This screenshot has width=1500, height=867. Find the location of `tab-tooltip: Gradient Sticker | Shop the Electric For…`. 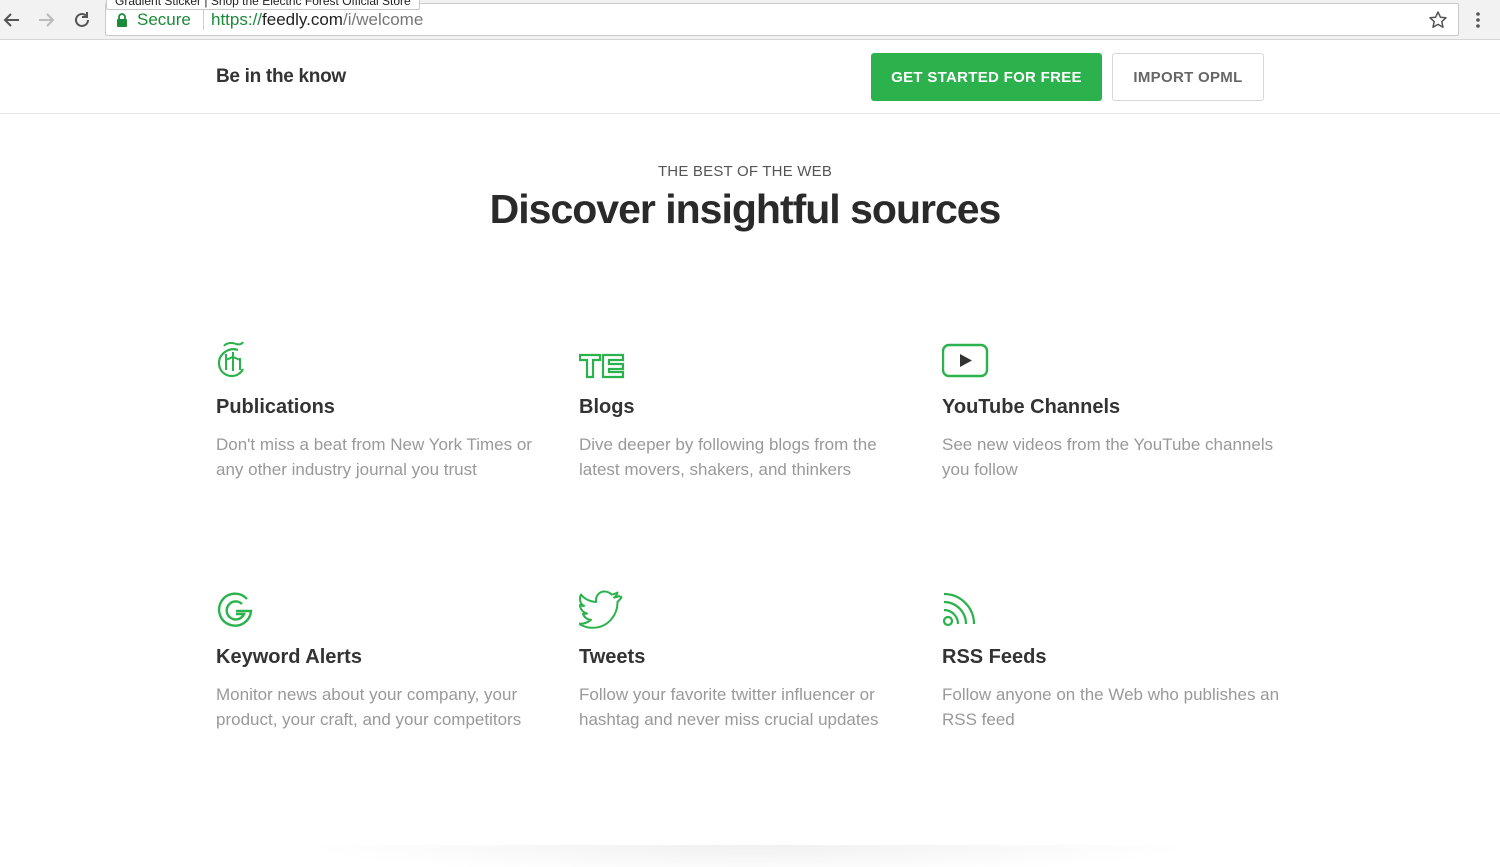

tab-tooltip: Gradient Sticker | Shop the Electric For… is located at coordinates (263, 5).